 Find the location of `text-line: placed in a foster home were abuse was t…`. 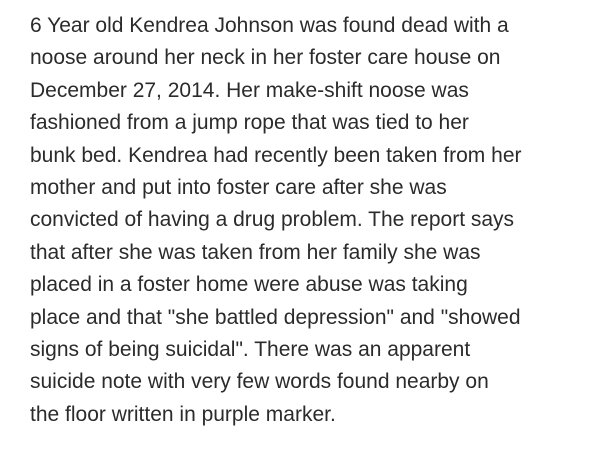

text-line: placed in a foster home were abuse was t… is located at coordinates (249, 285).